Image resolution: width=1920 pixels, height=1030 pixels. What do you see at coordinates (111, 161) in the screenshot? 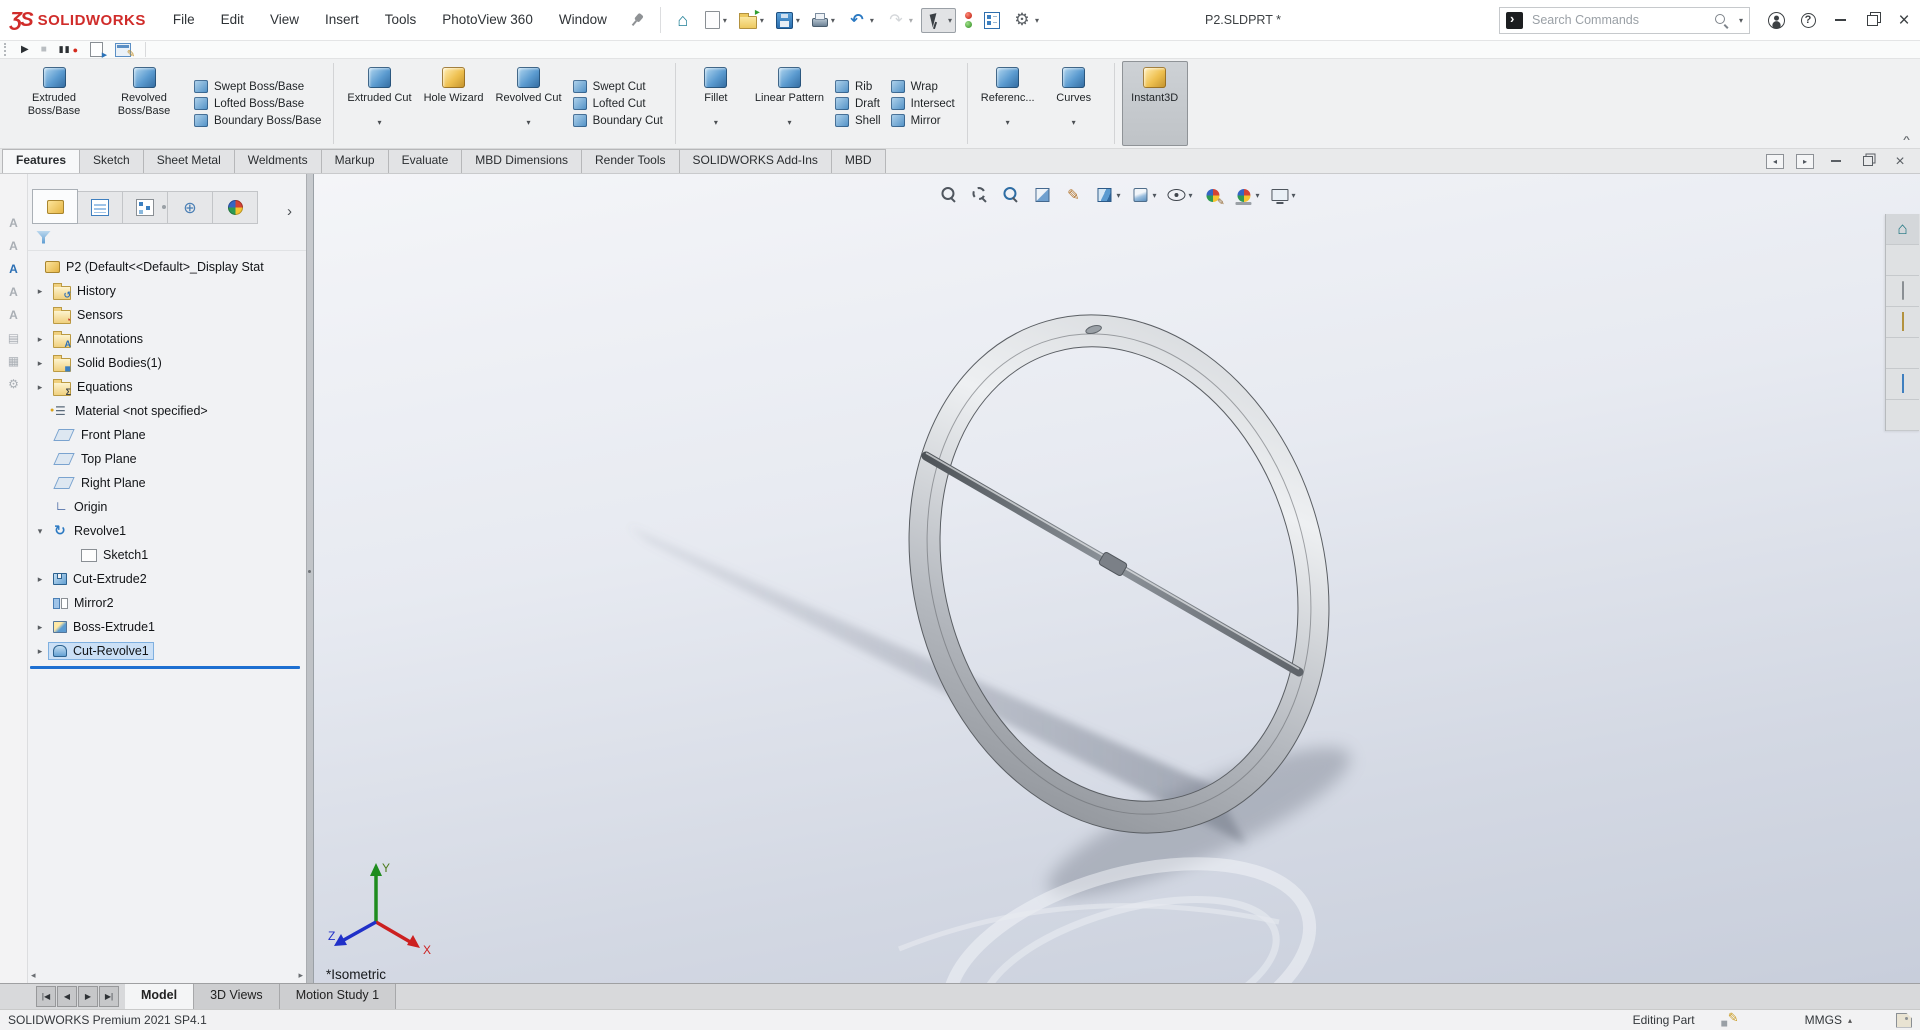
I see `tab-sketch: Sketch` at bounding box center [111, 161].